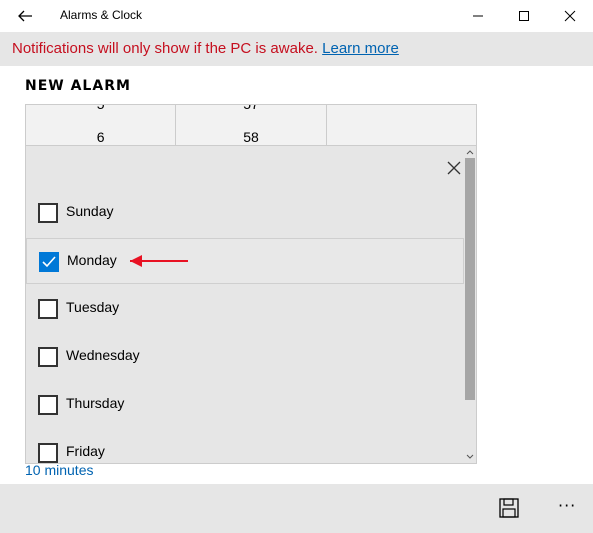  What do you see at coordinates (93, 307) in the screenshot?
I see `day-label: Tuesday` at bounding box center [93, 307].